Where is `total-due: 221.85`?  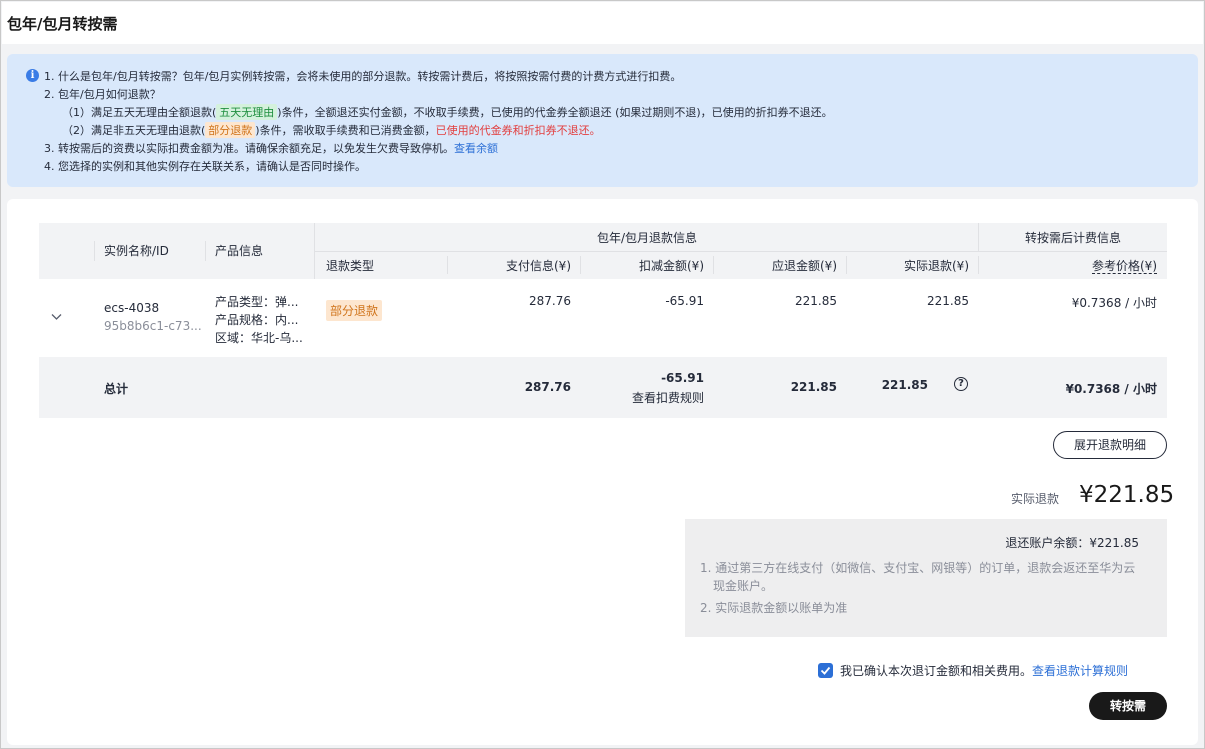
total-due: 221.85 is located at coordinates (813, 387).